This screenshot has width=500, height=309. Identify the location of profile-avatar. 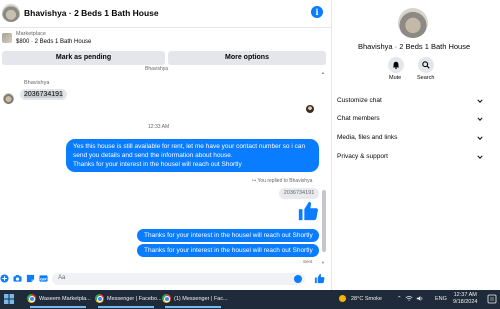
(413, 23).